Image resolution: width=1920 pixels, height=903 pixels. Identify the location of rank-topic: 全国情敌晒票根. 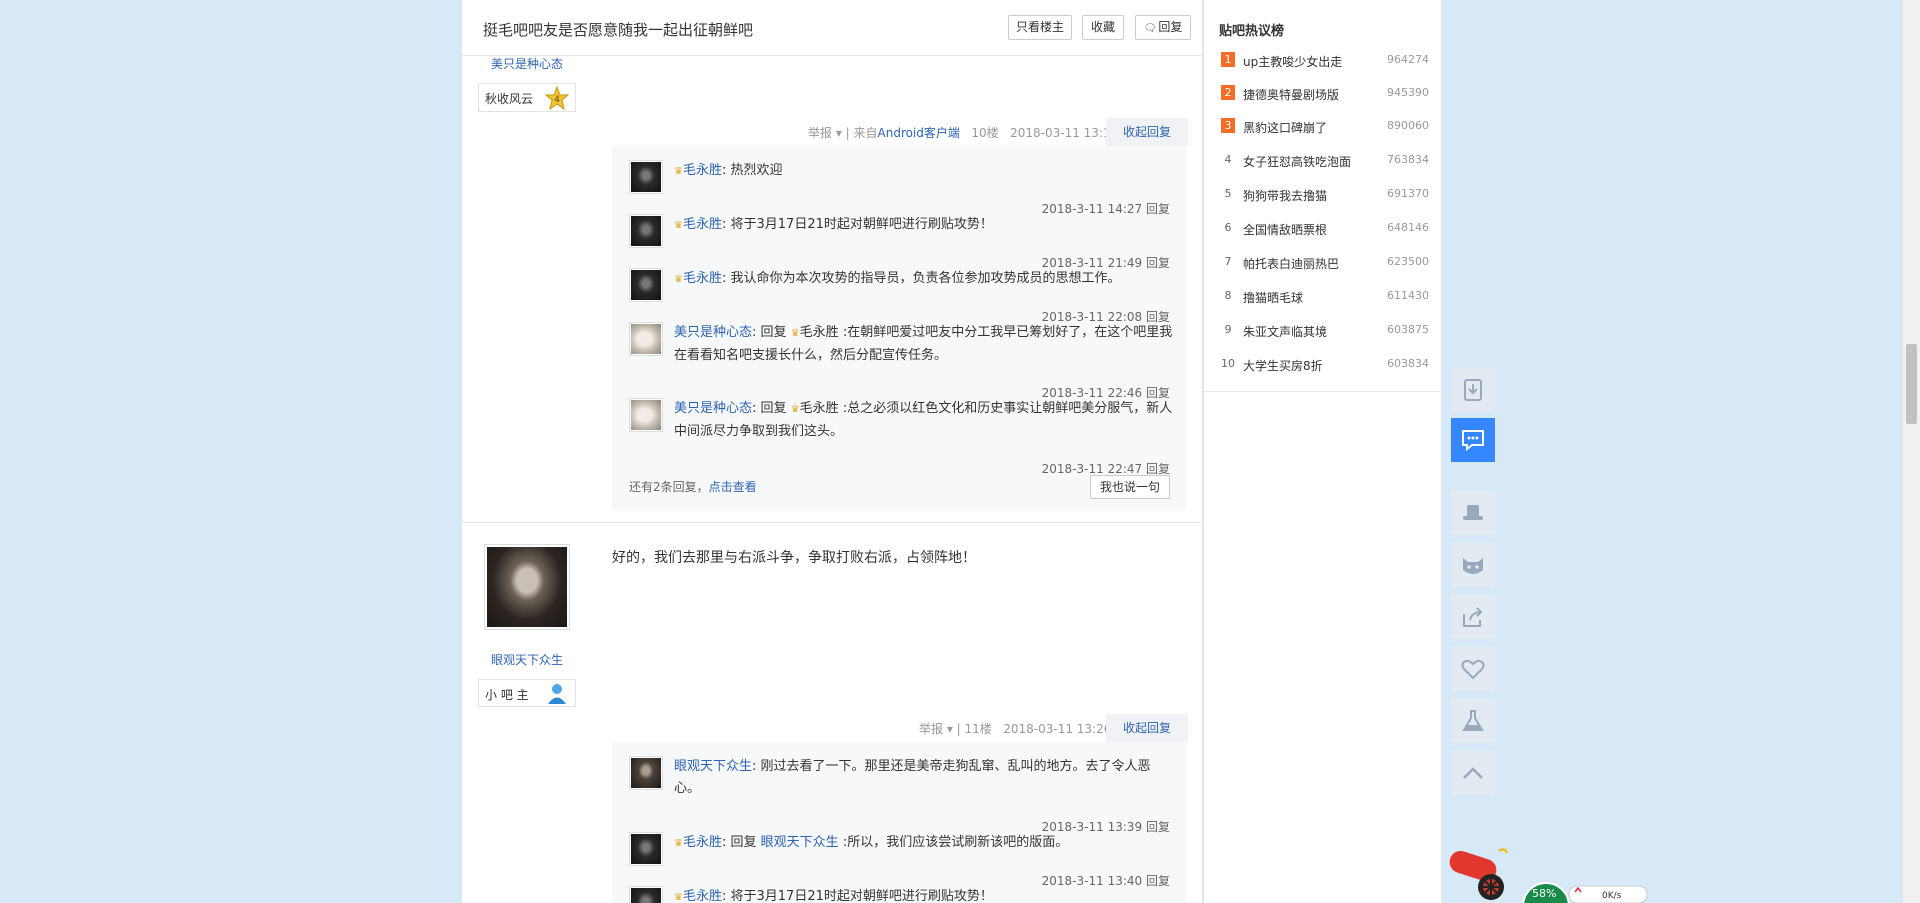
(1285, 229).